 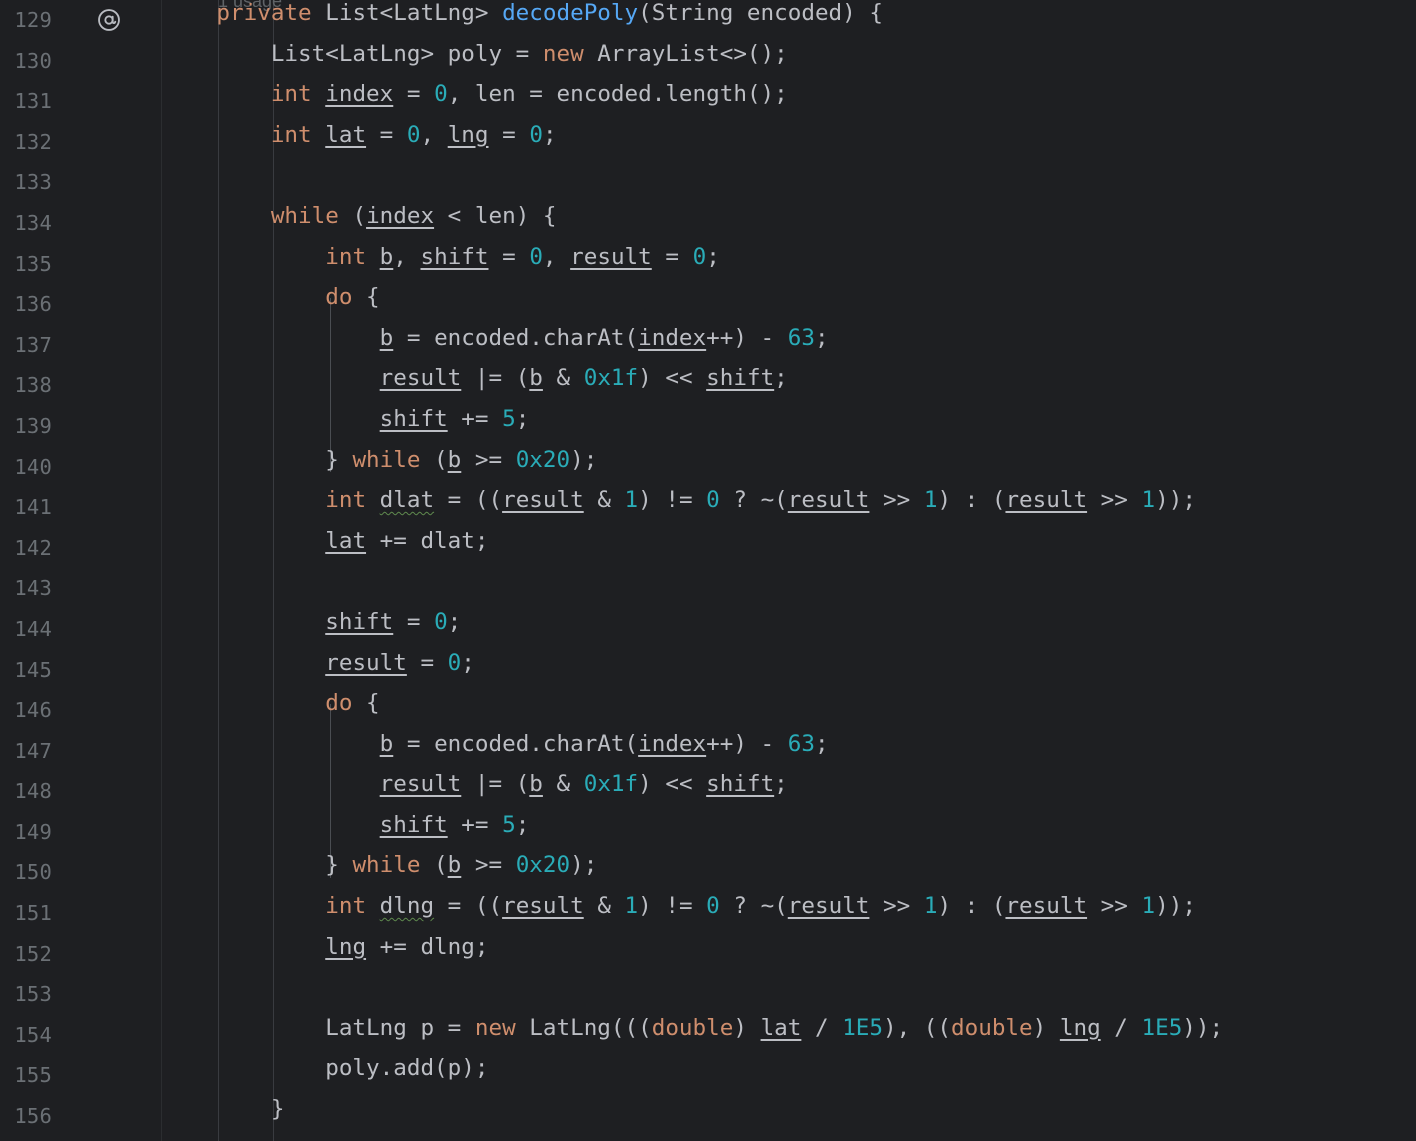 What do you see at coordinates (80, 1075) in the screenshot?
I see `gutter-row: 155` at bounding box center [80, 1075].